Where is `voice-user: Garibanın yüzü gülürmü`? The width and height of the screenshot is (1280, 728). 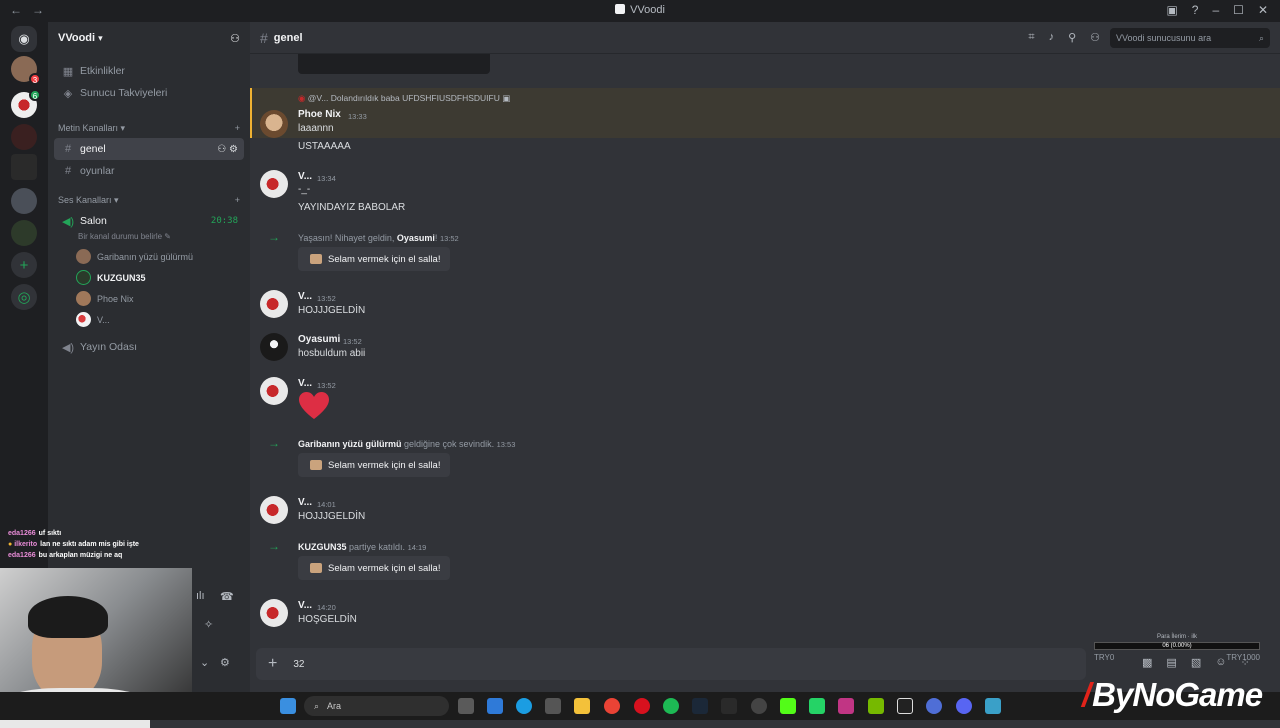 voice-user: Garibanın yüzü gülürmü is located at coordinates (163, 256).